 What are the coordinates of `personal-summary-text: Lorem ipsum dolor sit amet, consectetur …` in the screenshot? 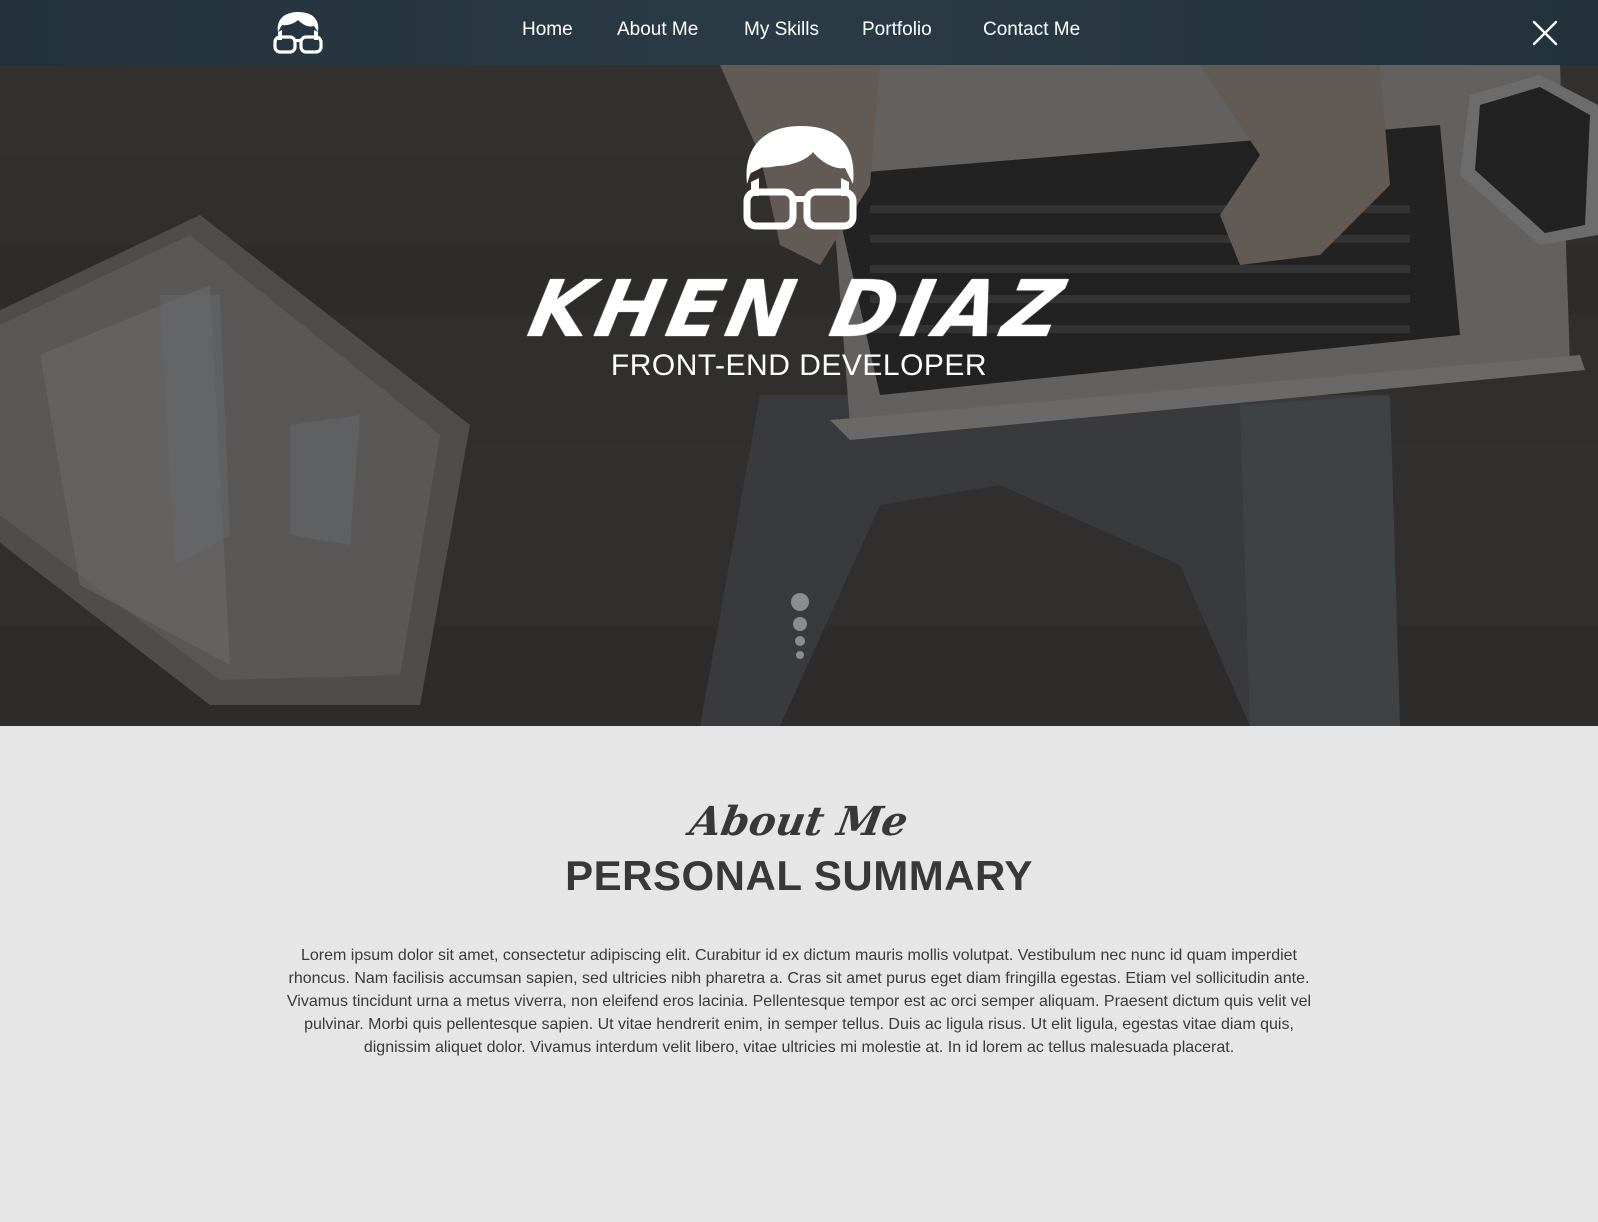 It's located at (799, 1001).